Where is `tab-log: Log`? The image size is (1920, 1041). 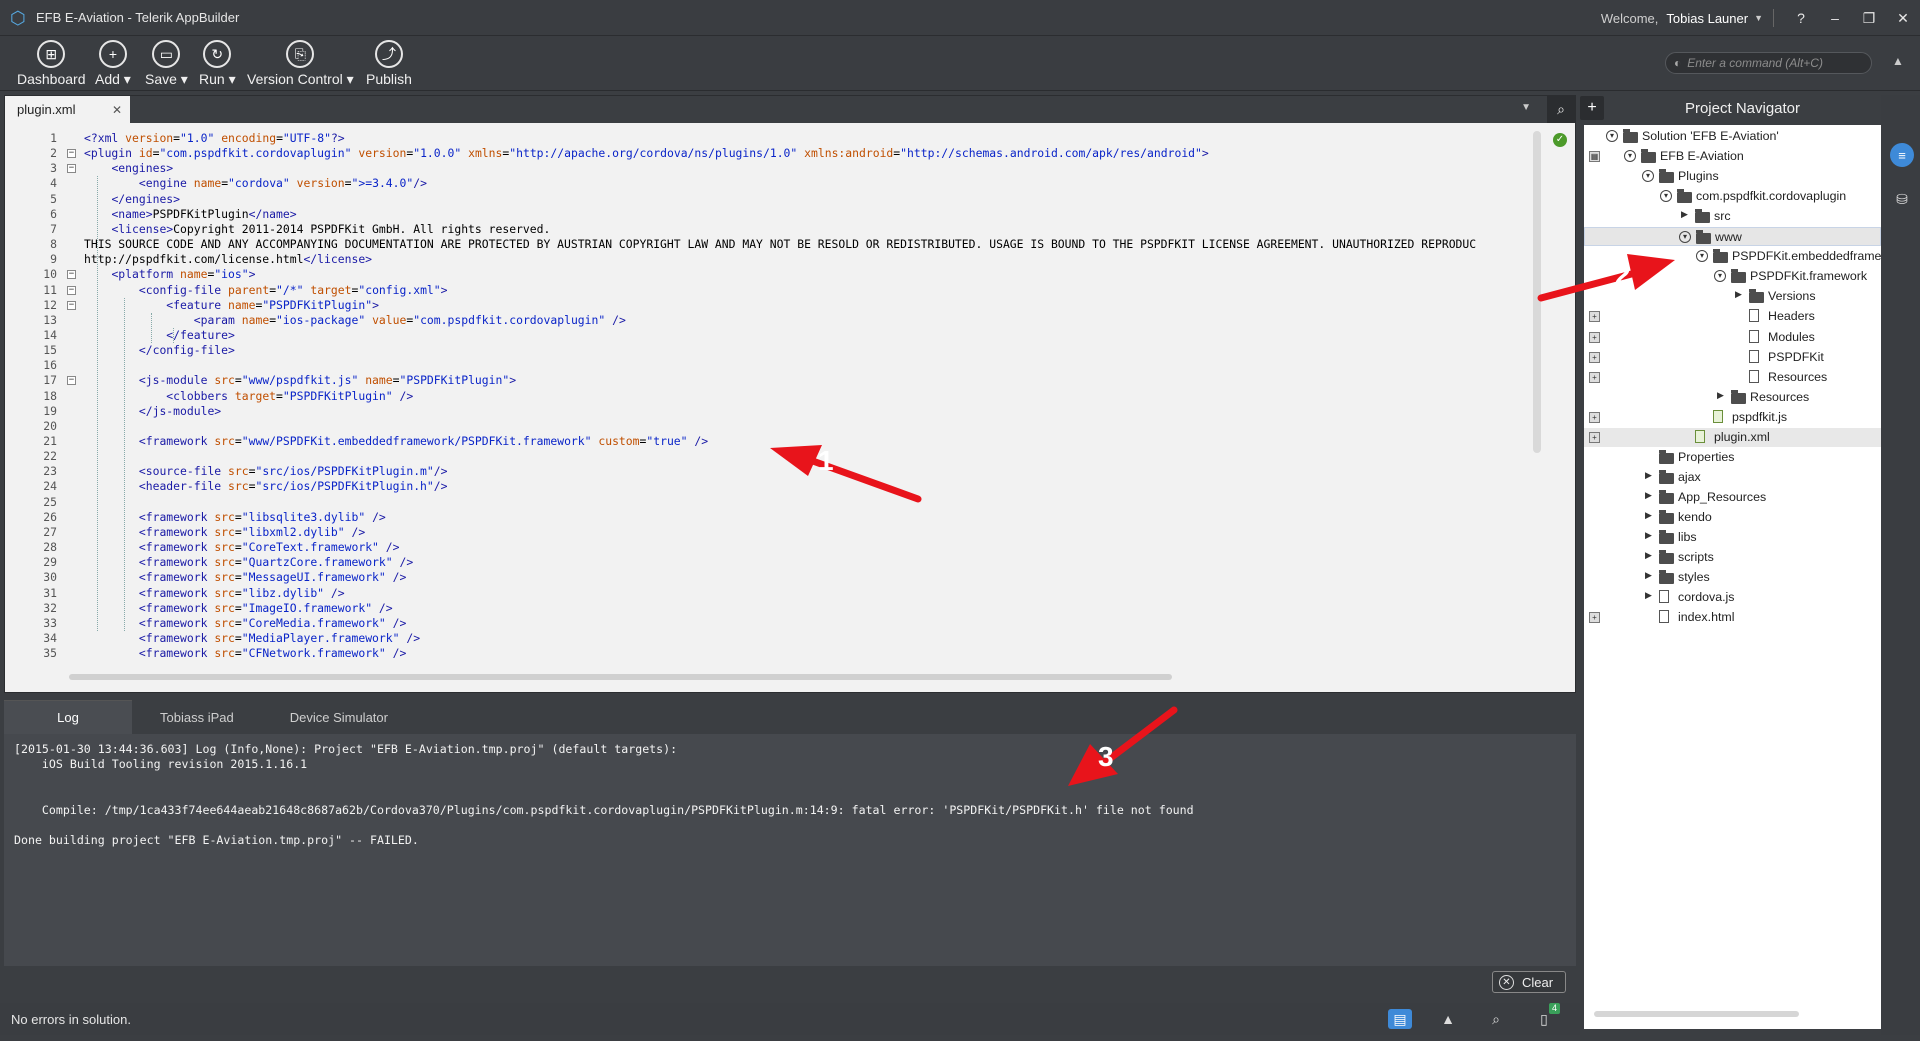 tab-log: Log is located at coordinates (68, 717).